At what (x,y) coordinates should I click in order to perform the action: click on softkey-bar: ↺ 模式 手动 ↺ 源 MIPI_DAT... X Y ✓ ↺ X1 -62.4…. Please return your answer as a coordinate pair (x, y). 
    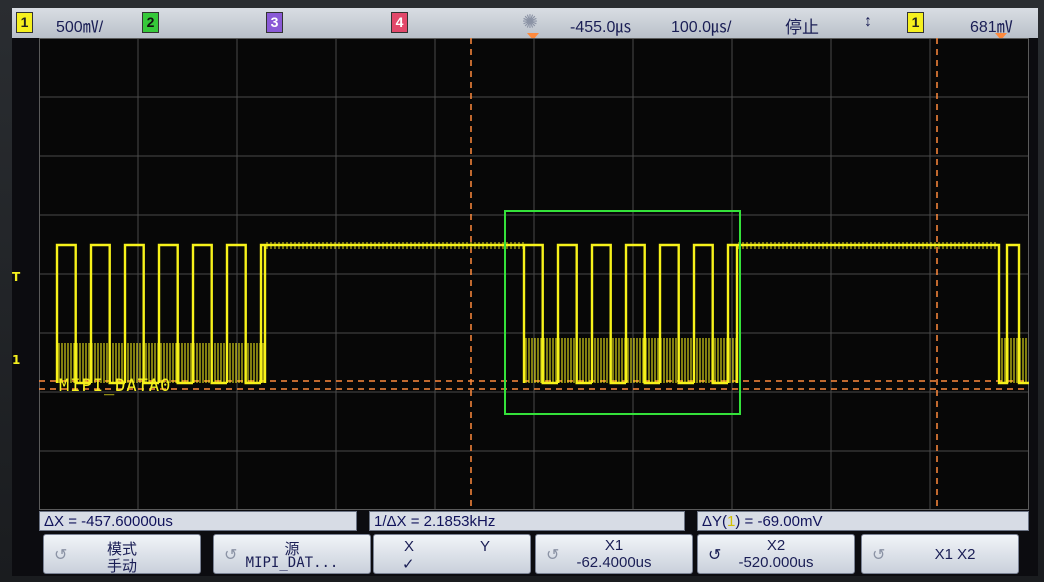
    Looking at the image, I should click on (534, 555).